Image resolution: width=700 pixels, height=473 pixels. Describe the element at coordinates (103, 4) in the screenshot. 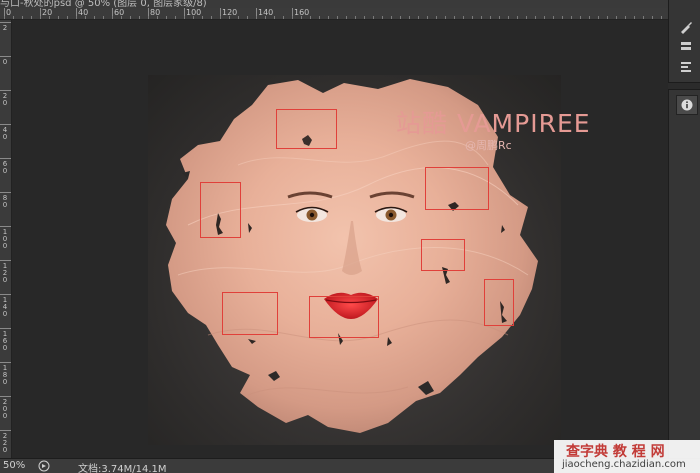

I see `document-tab-title: 与口-秋处的psd @ 50% (图层 0, 图层家级/8)` at that location.